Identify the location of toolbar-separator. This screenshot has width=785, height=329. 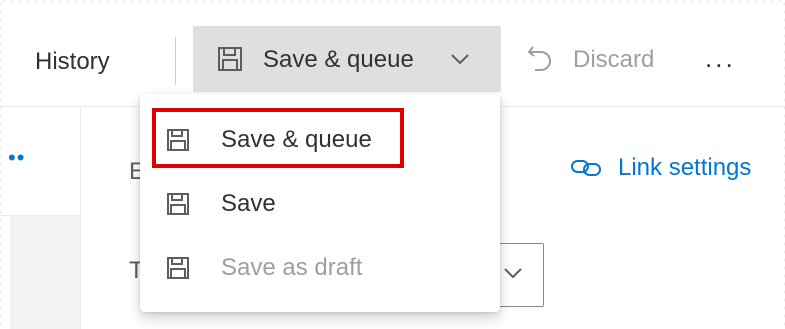
(175, 61).